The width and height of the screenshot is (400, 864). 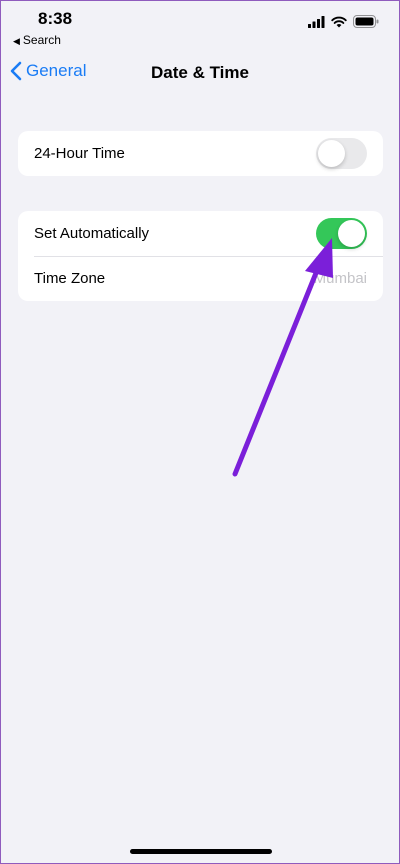 I want to click on status-back-to-app: ◀ Search, so click(x=37, y=40).